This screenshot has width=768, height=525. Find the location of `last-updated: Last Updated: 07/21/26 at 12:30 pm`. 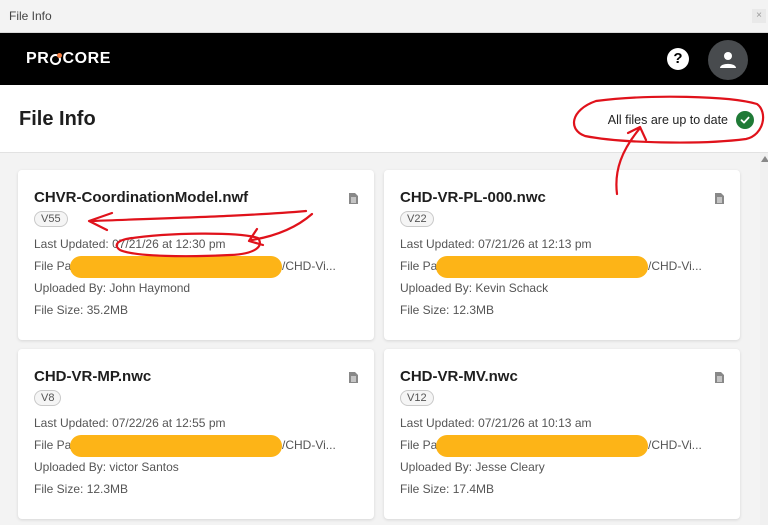

last-updated: Last Updated: 07/21/26 at 12:30 pm is located at coordinates (130, 244).